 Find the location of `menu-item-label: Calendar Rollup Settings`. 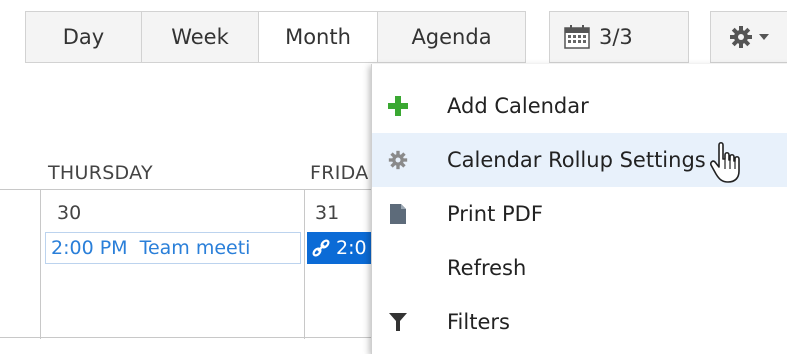

menu-item-label: Calendar Rollup Settings is located at coordinates (576, 160).